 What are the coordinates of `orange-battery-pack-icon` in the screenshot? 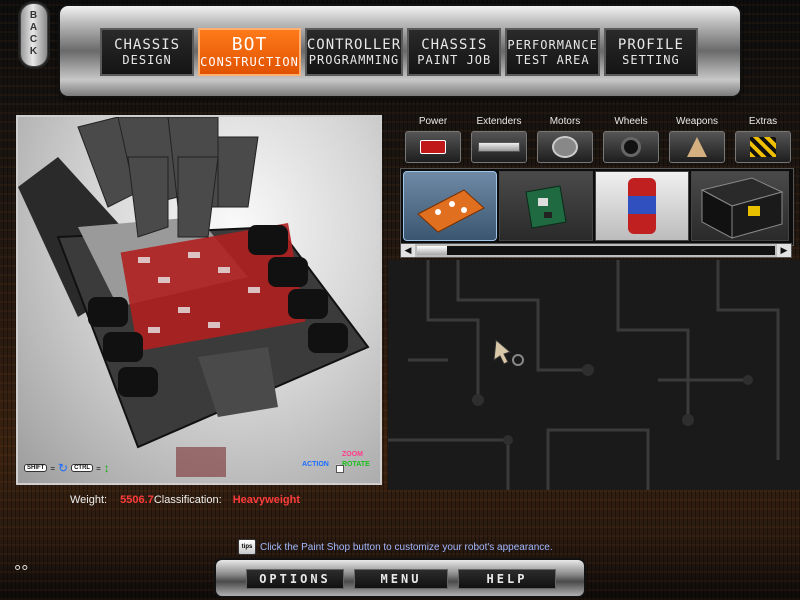 It's located at (451, 211).